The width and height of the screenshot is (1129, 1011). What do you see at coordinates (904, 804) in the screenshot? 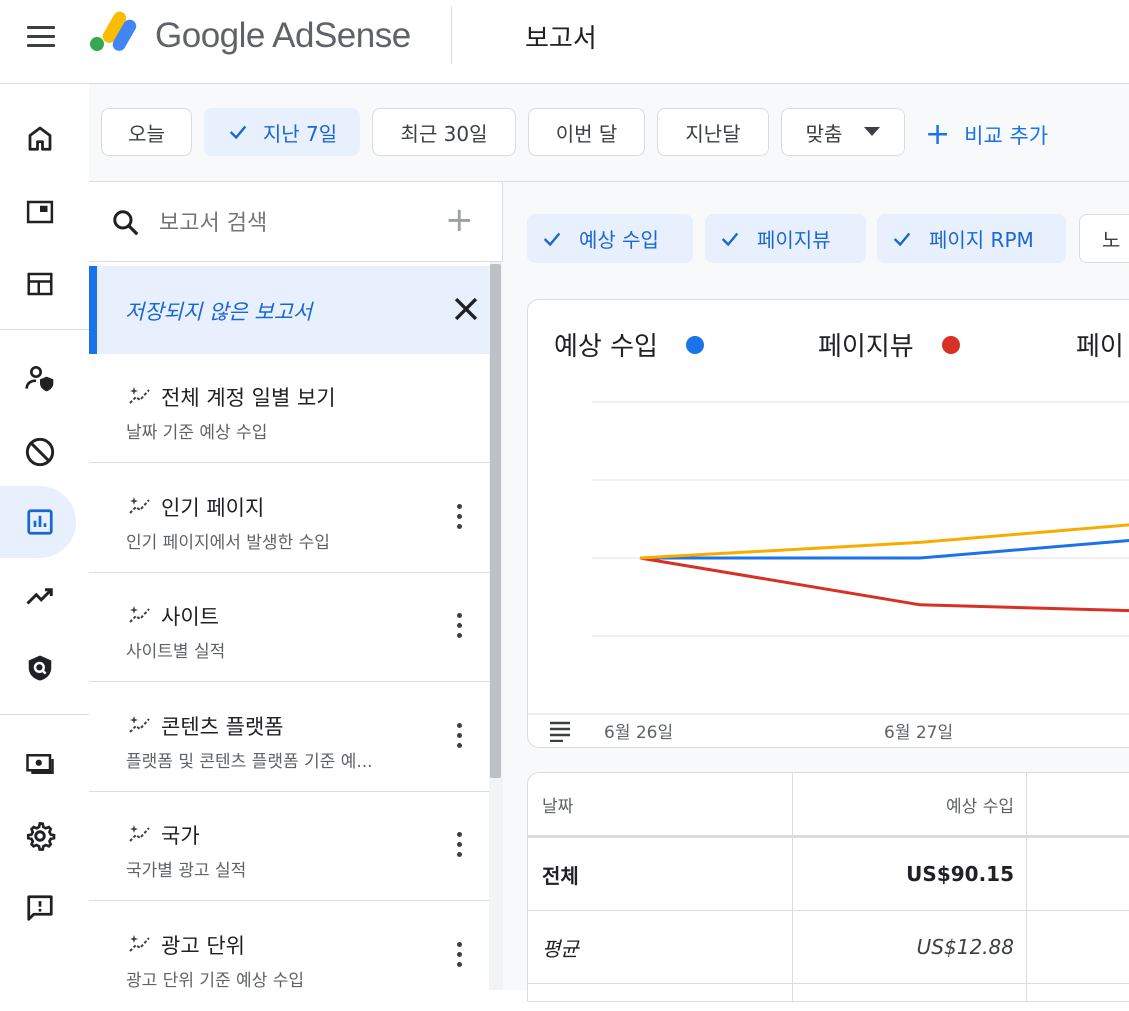
I see `column-header-estimated-earnings: 예상 수입` at bounding box center [904, 804].